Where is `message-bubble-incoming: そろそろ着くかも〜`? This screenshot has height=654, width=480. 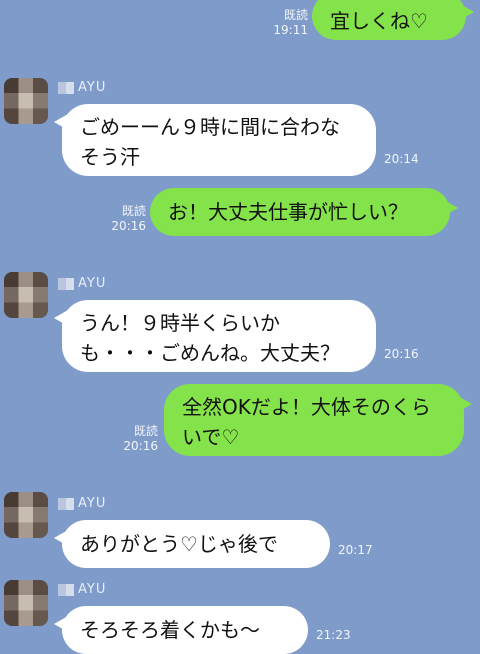 message-bubble-incoming: そろそろ着くかも〜 is located at coordinates (181, 630).